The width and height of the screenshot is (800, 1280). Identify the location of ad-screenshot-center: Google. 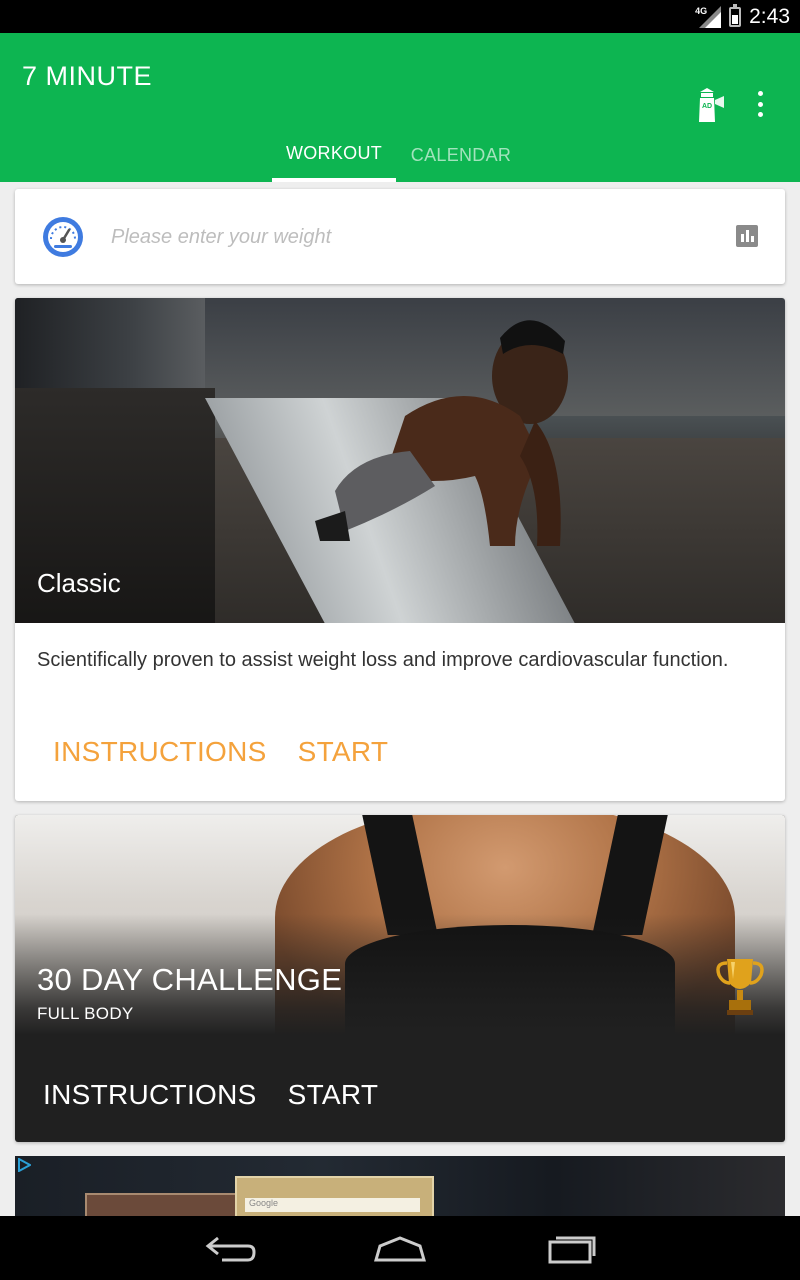
(334, 1196).